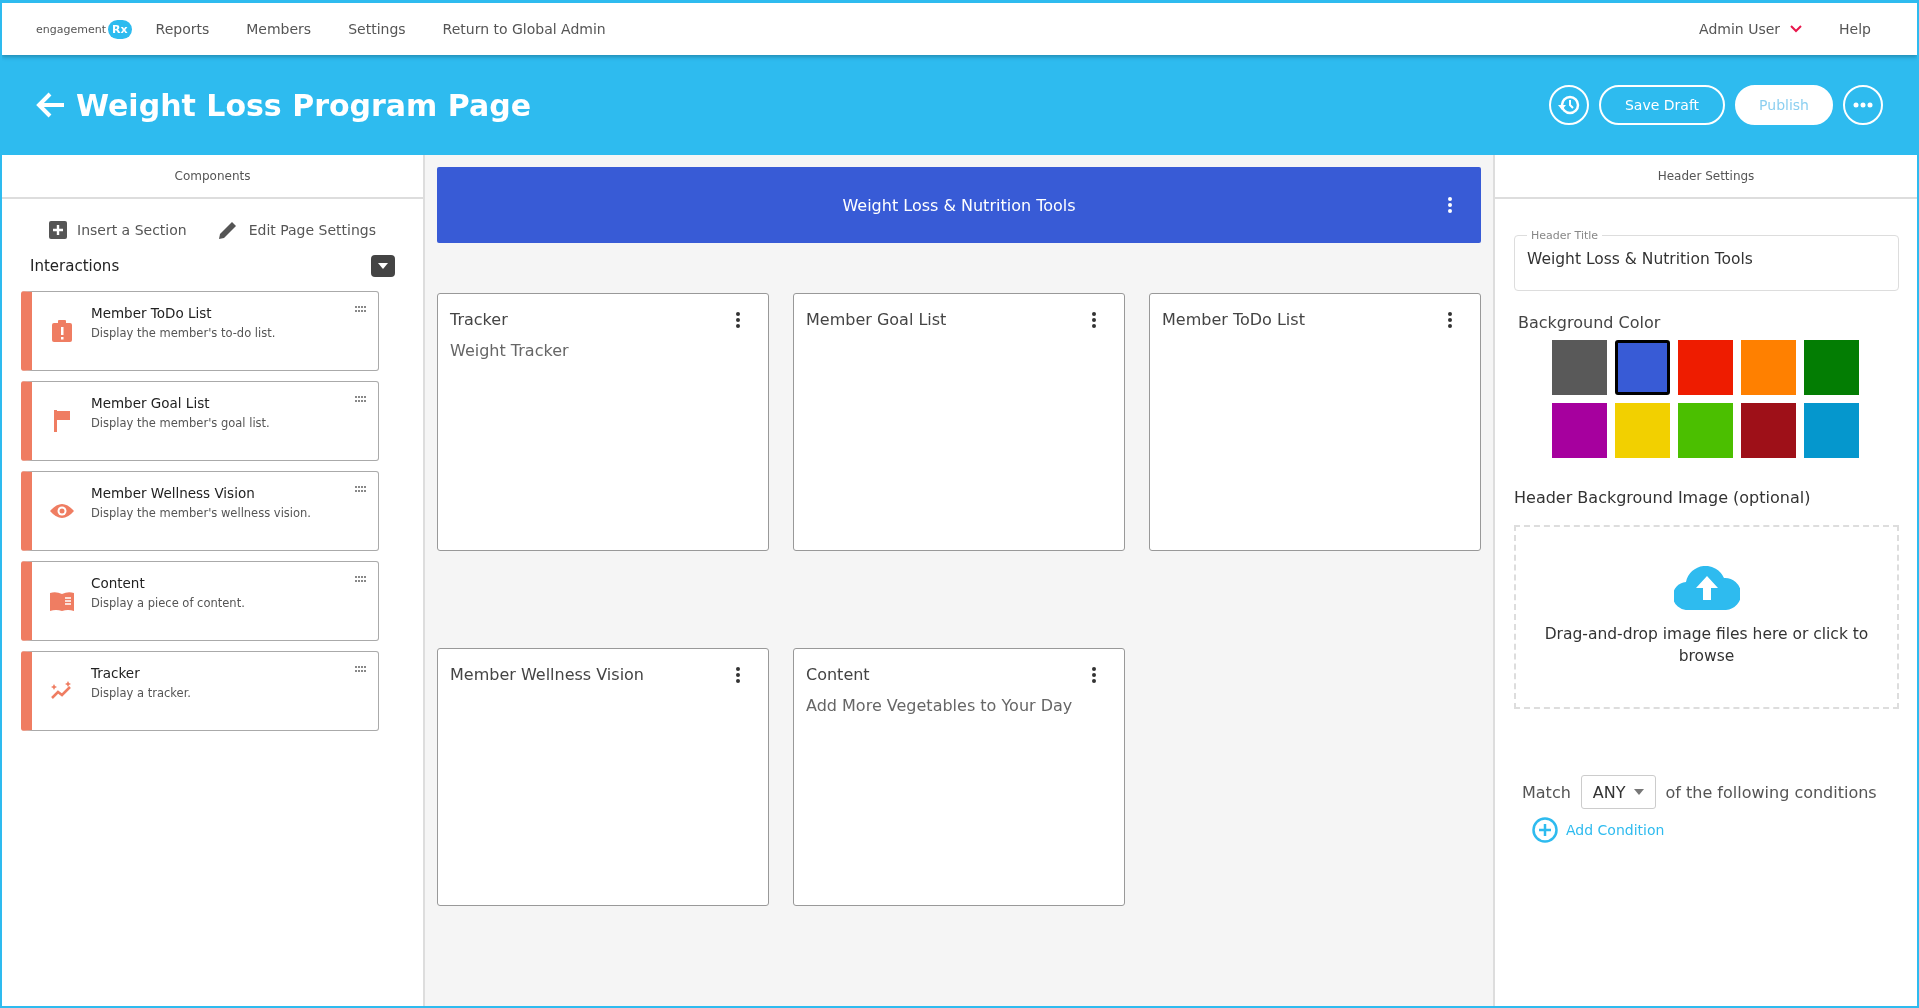 The image size is (1919, 1008). Describe the element at coordinates (1706, 645) in the screenshot. I see `dropzone-text: Drag-and-drop image files here or click to browse` at that location.